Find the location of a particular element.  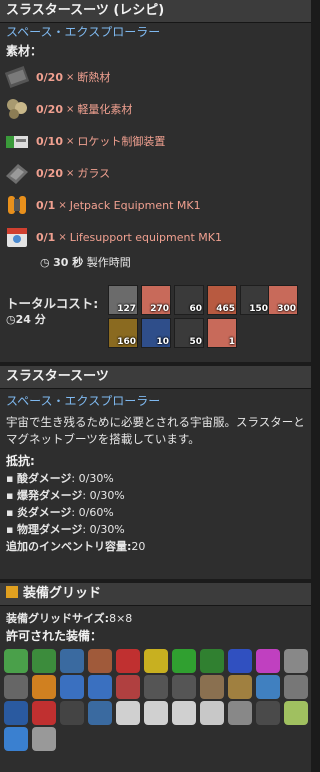

cost-slot: 160 is located at coordinates (123, 333).